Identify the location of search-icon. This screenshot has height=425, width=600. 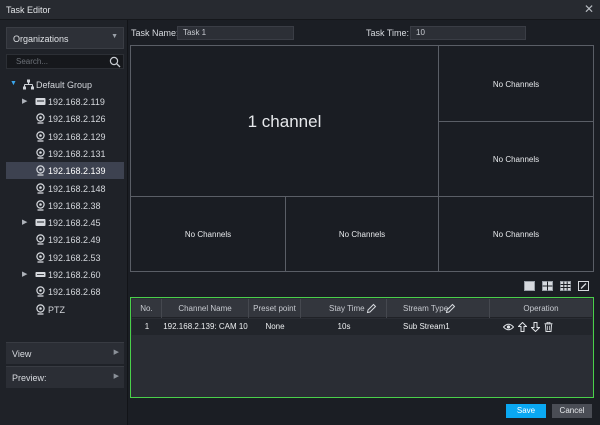
(115, 62).